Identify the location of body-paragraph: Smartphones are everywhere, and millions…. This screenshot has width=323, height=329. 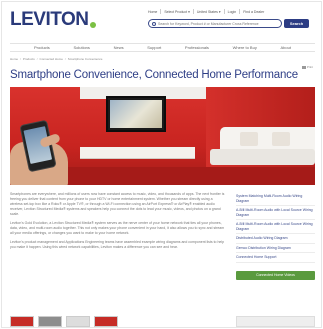
(117, 204).